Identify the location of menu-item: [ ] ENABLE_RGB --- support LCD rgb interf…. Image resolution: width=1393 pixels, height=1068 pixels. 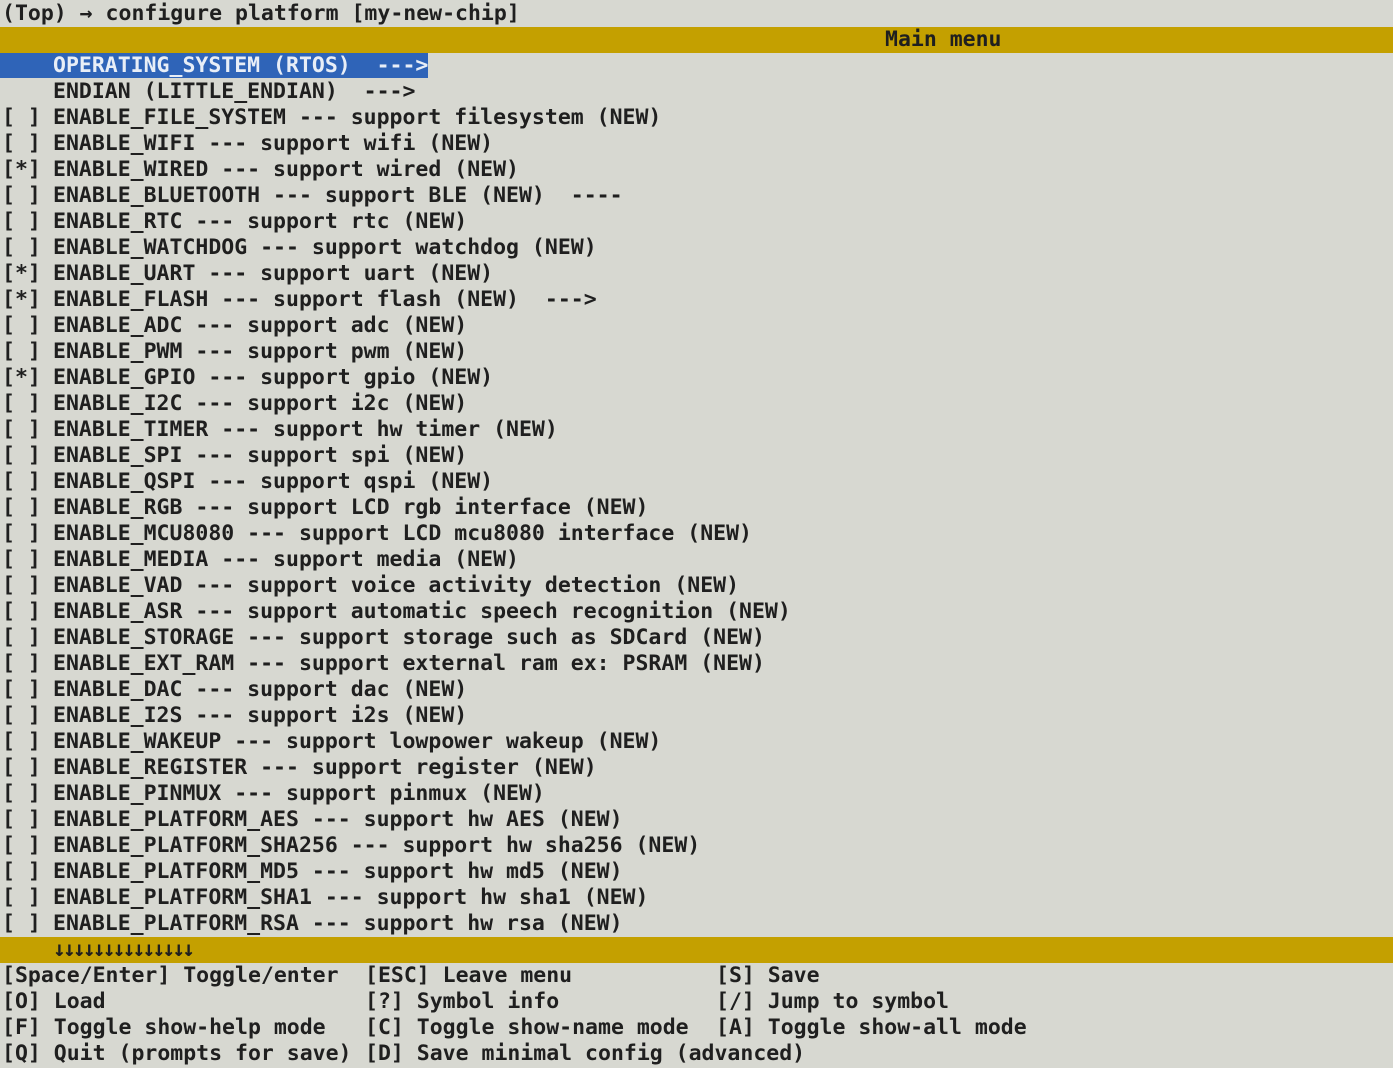
(696, 508).